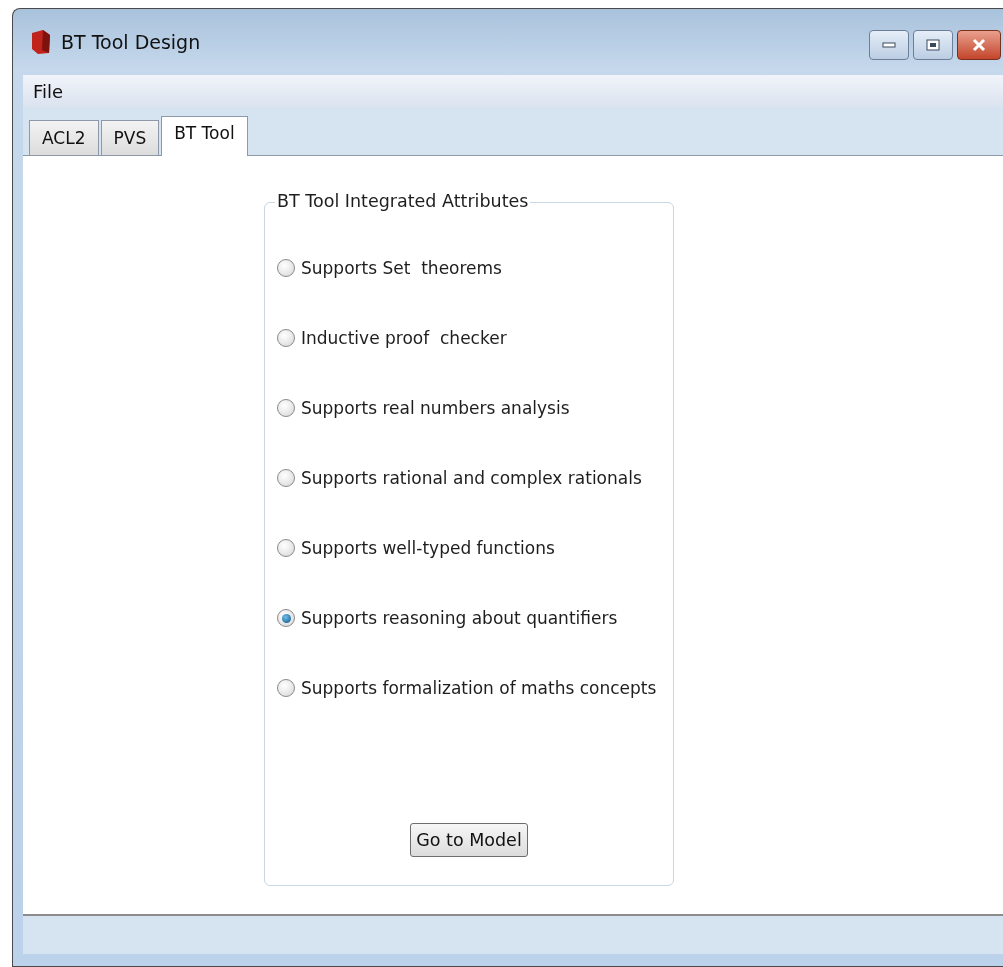 This screenshot has height=967, width=1003. I want to click on window-title: BT Tool Design, so click(131, 42).